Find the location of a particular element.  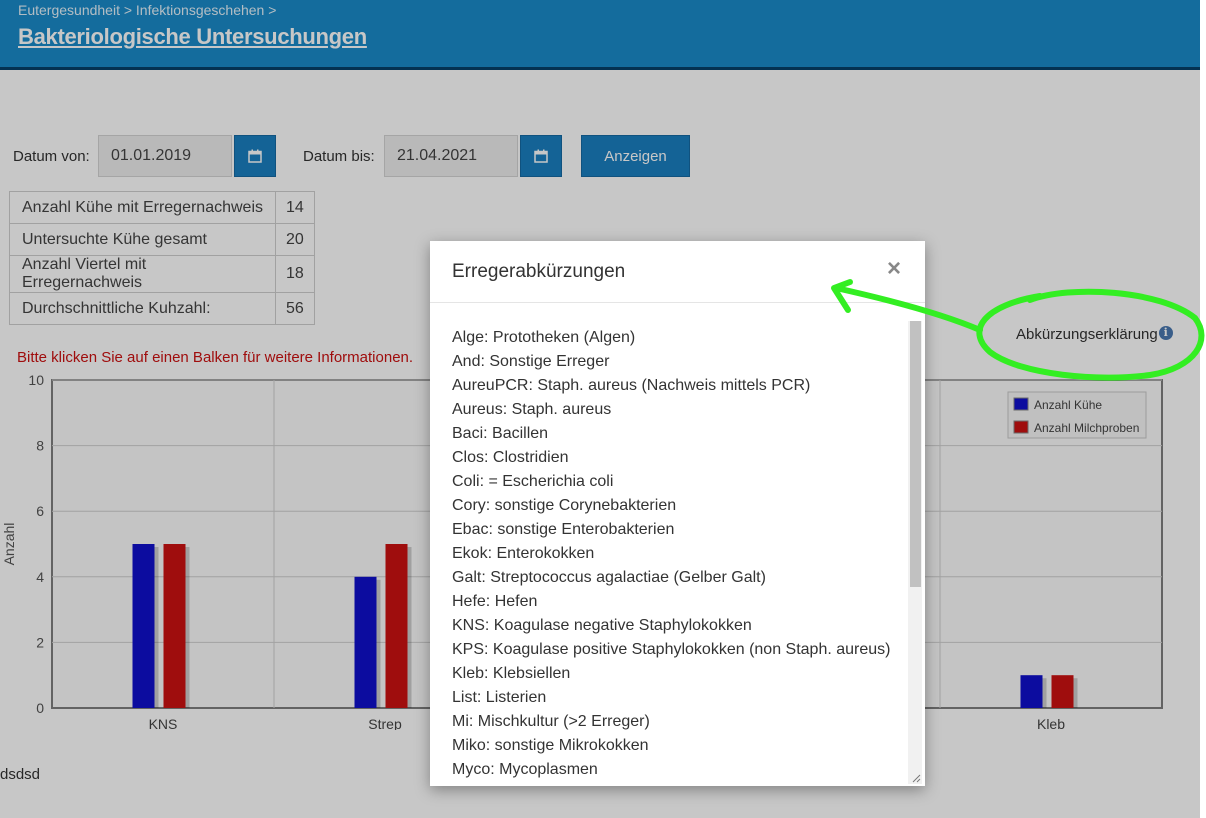

resize-grip-icon is located at coordinates (916, 778).